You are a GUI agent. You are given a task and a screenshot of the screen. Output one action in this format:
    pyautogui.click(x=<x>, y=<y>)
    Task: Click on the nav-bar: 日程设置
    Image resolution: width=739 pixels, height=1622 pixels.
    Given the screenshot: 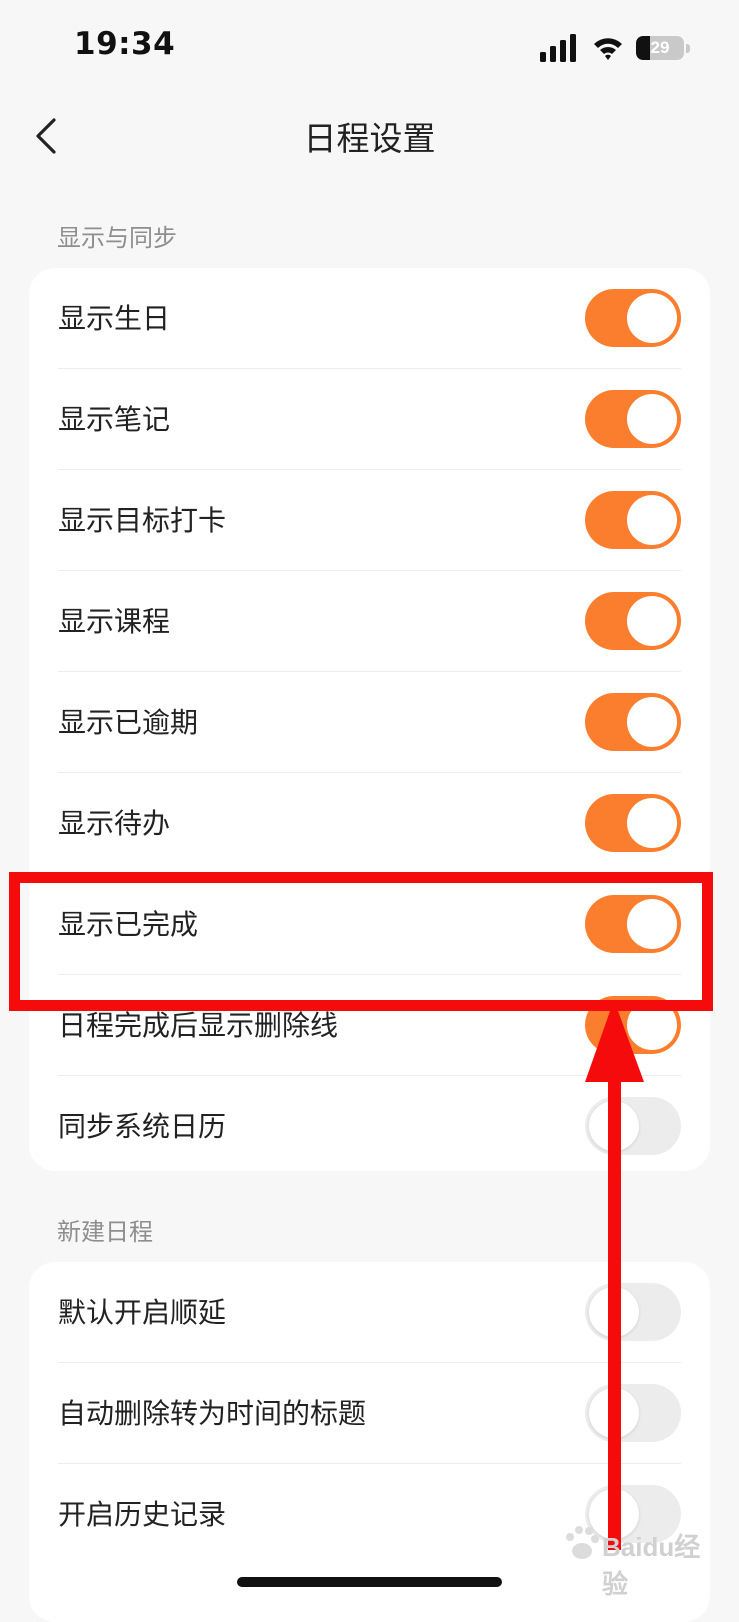 What is the action you would take?
    pyautogui.click(x=369, y=135)
    